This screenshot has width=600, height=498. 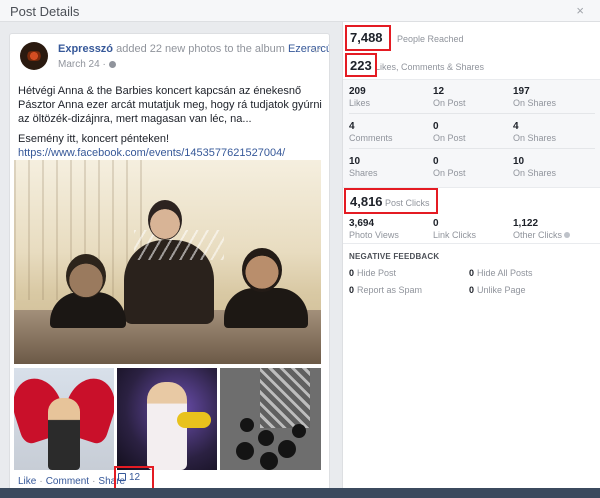 I want to click on neg-unlike-page-value: 0, so click(x=472, y=290).